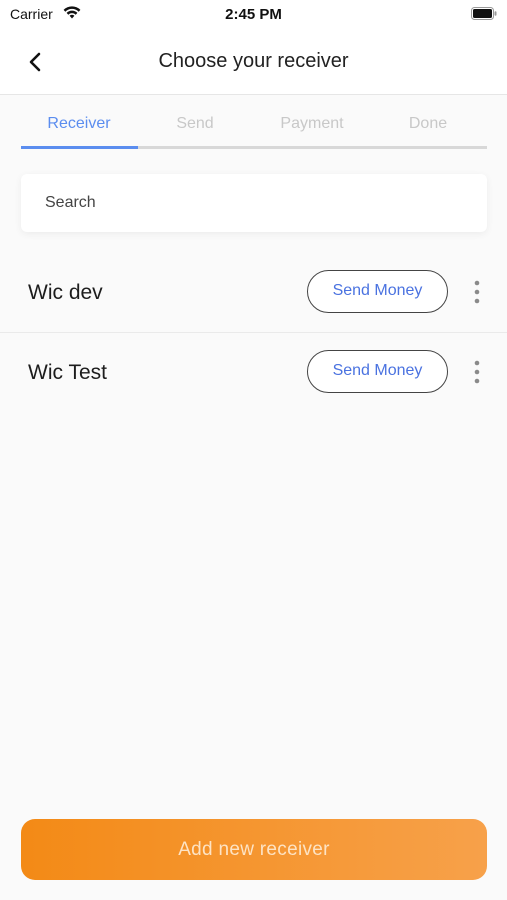  I want to click on step-receiver: Receiver, so click(79, 127).